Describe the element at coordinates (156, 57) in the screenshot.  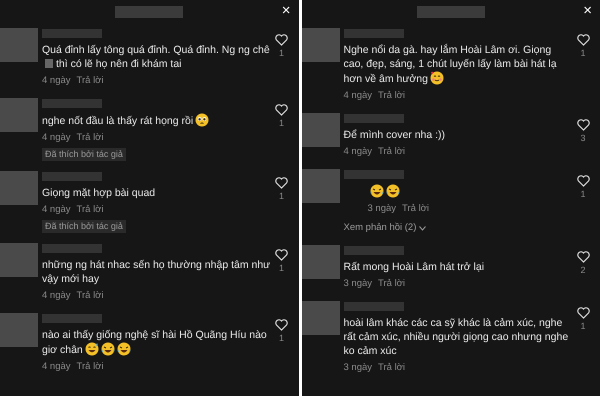
I see `comment-text: Quá đỉnh lấy tông quá đỉnh. Quá đỉnh. Ng ng chê thì có lẽ họ nên đi khám tai` at that location.